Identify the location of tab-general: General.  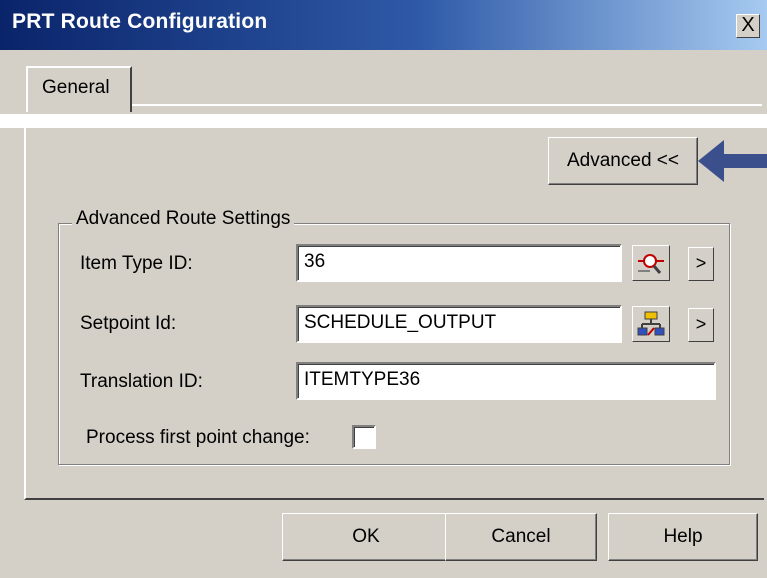
(79, 89).